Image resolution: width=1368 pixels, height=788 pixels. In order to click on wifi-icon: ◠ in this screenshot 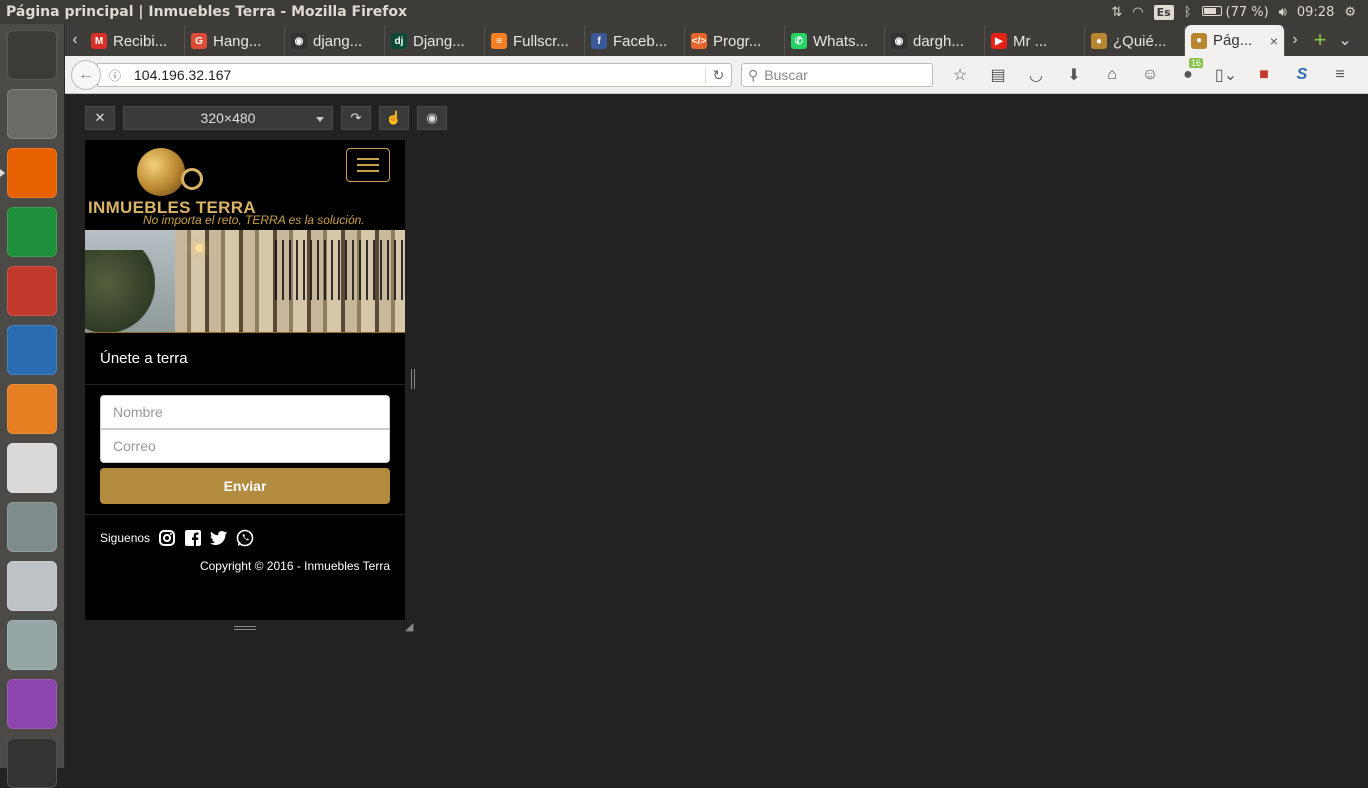, I will do `click(1137, 12)`.